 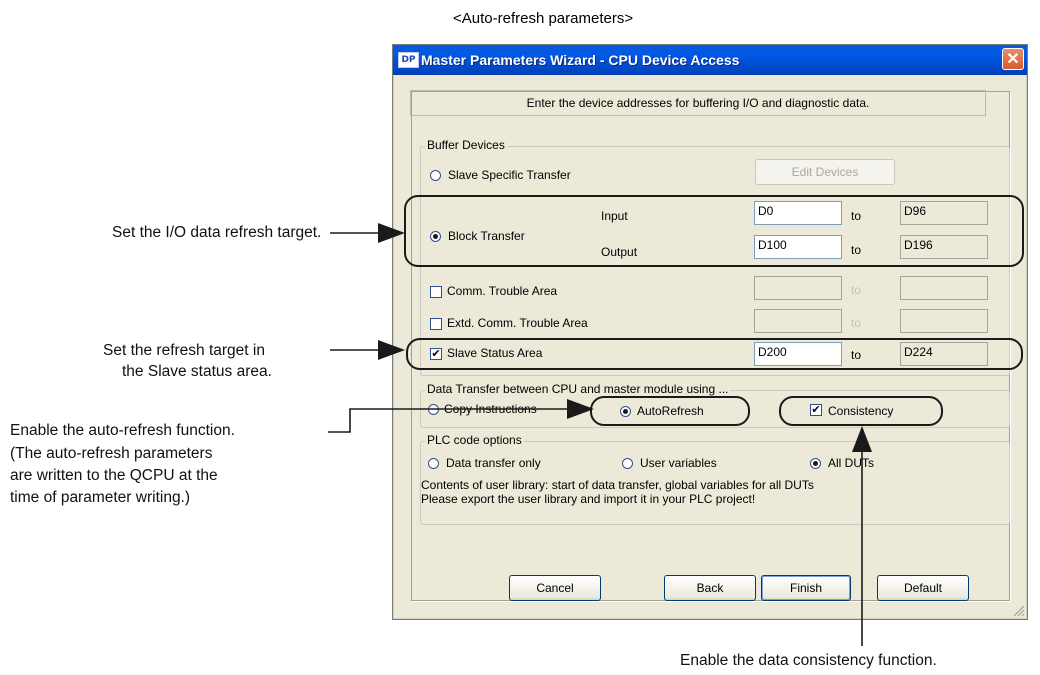 What do you see at coordinates (580, 409) in the screenshot?
I see `autorefresh-arrowhead` at bounding box center [580, 409].